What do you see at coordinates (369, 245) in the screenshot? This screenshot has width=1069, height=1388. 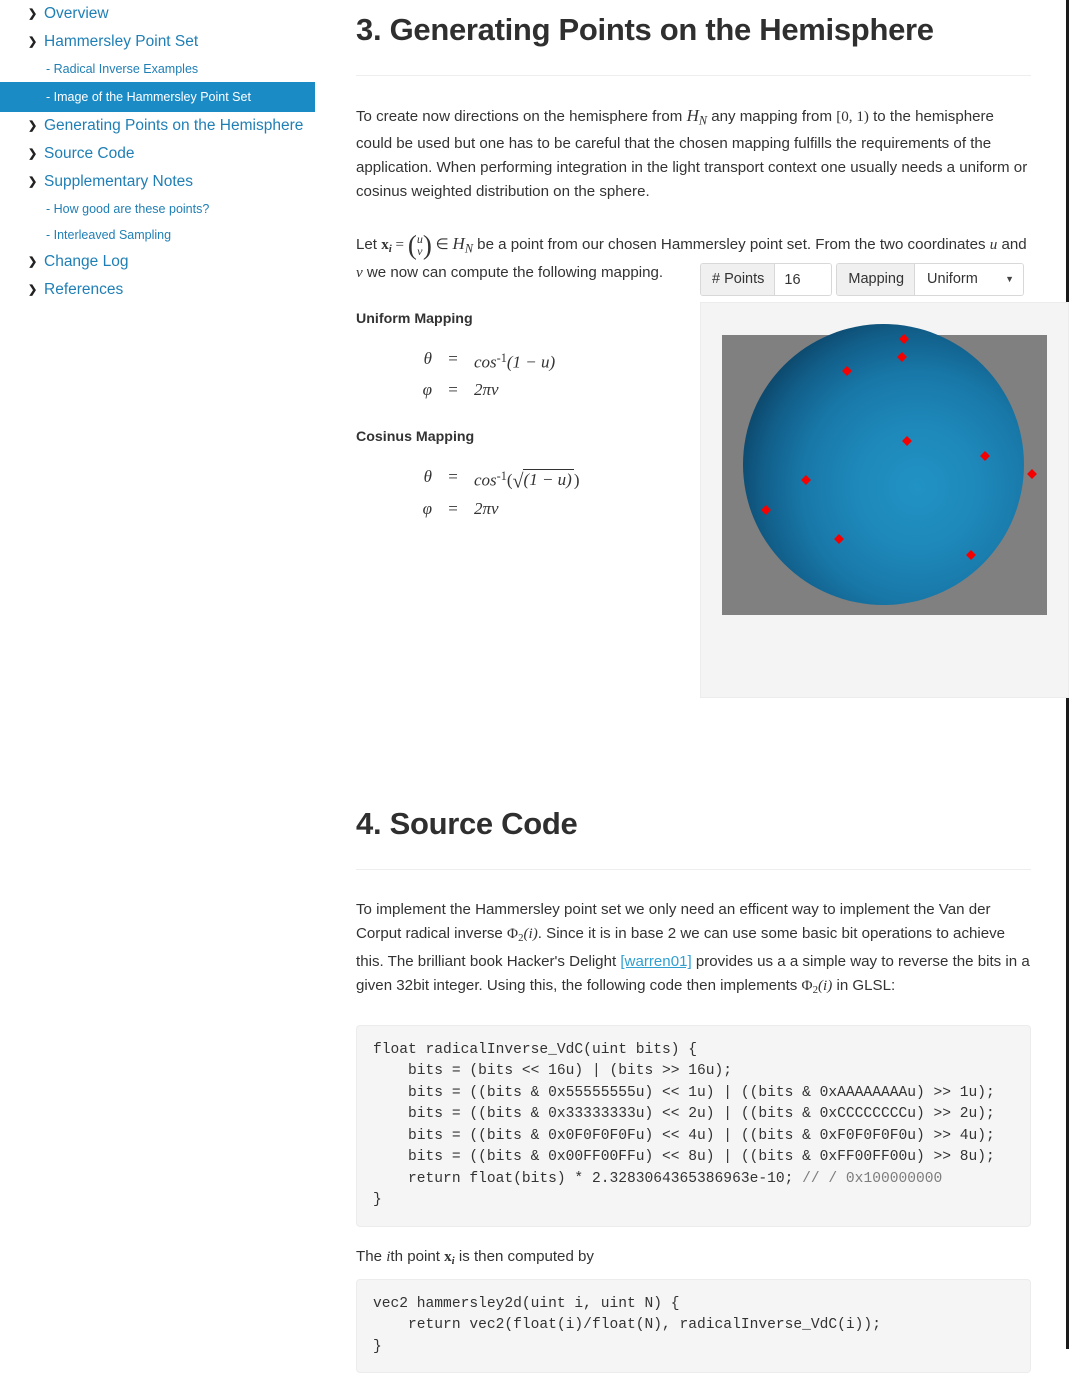 I see `text-run: Let` at bounding box center [369, 245].